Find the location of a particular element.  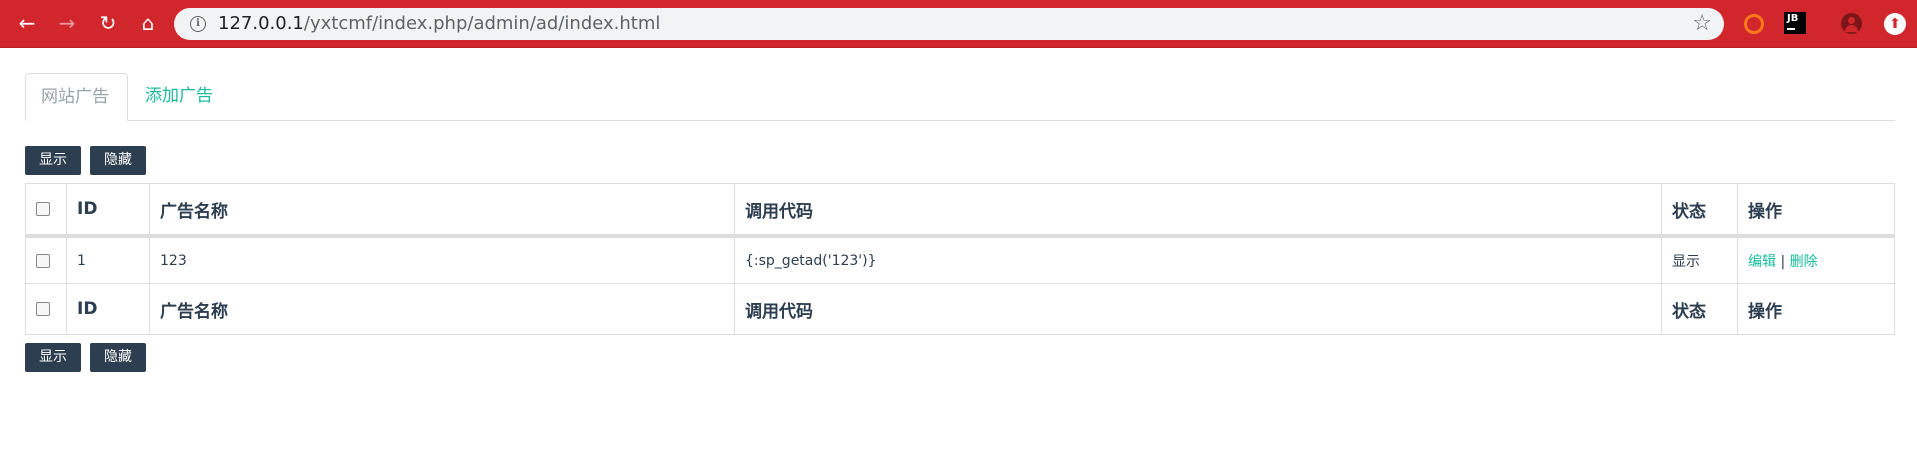

footer-checkbox-cell is located at coordinates (46, 309).